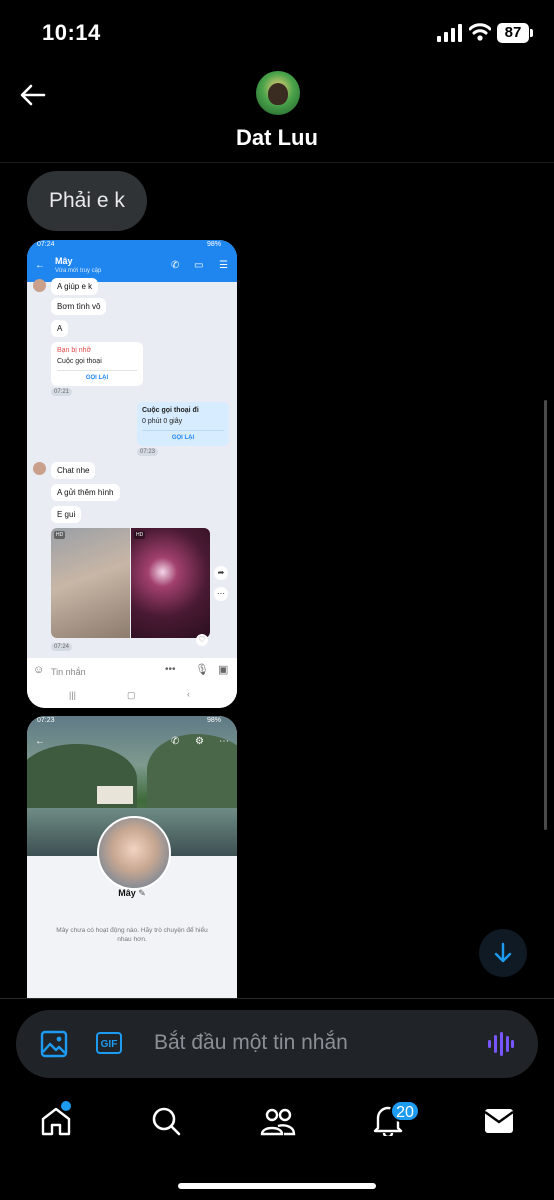 The width and height of the screenshot is (554, 1200). What do you see at coordinates (513, 33) in the screenshot?
I see `battery-indicator: 87` at bounding box center [513, 33].